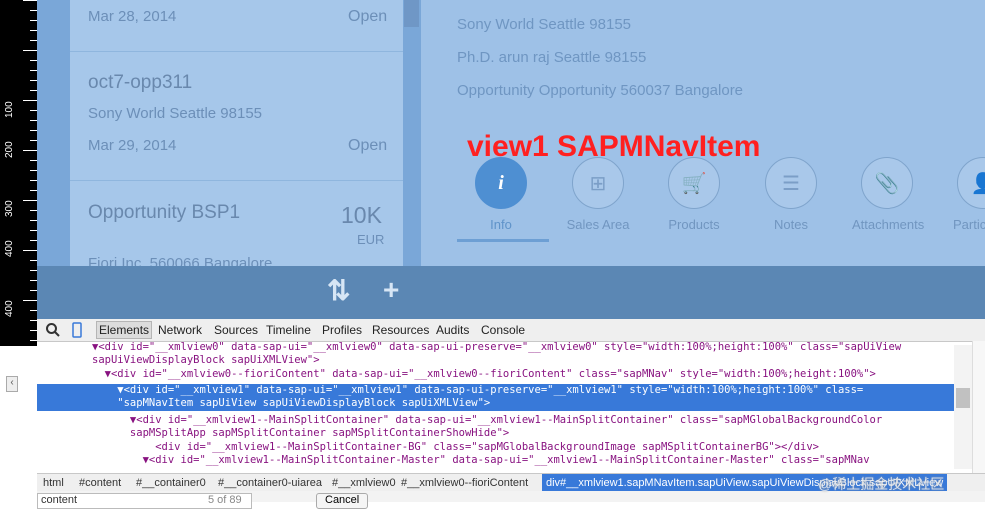 This screenshot has width=985, height=509. What do you see at coordinates (411, 13) in the screenshot?
I see `master-scrollbar` at bounding box center [411, 13].